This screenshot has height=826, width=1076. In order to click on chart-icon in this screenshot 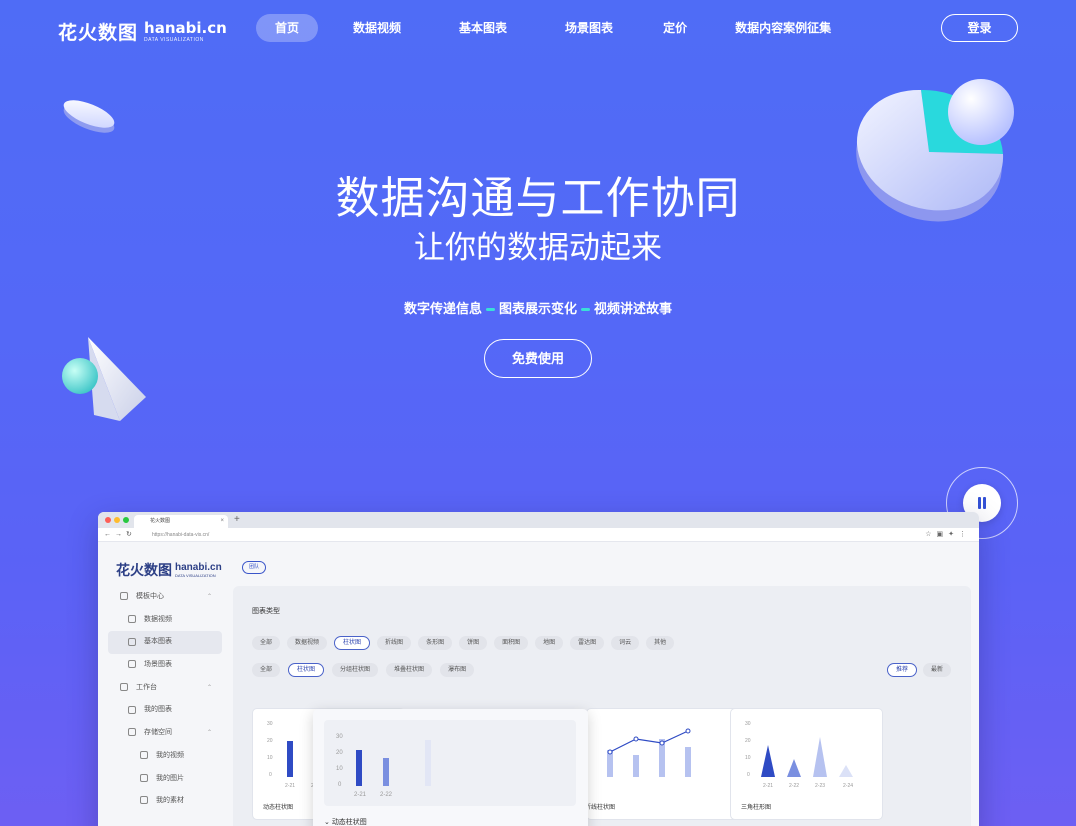, I will do `click(132, 641)`.